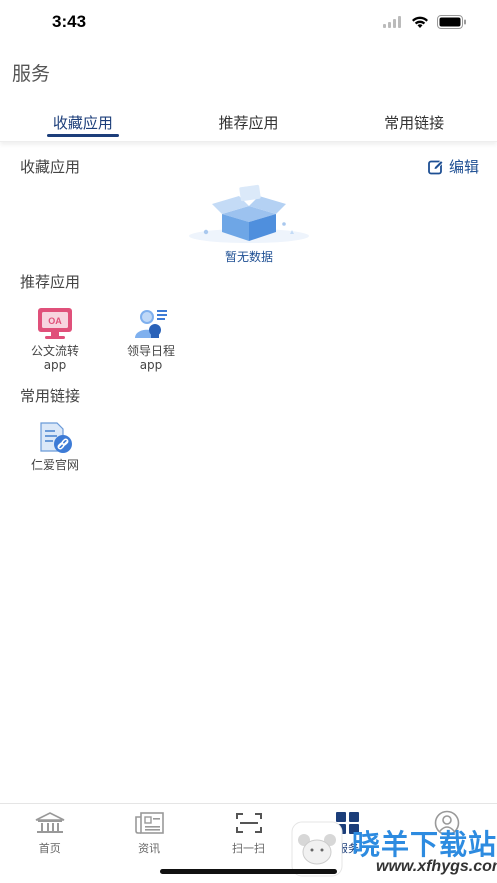  Describe the element at coordinates (248, 871) in the screenshot. I see `home-indicator` at that location.